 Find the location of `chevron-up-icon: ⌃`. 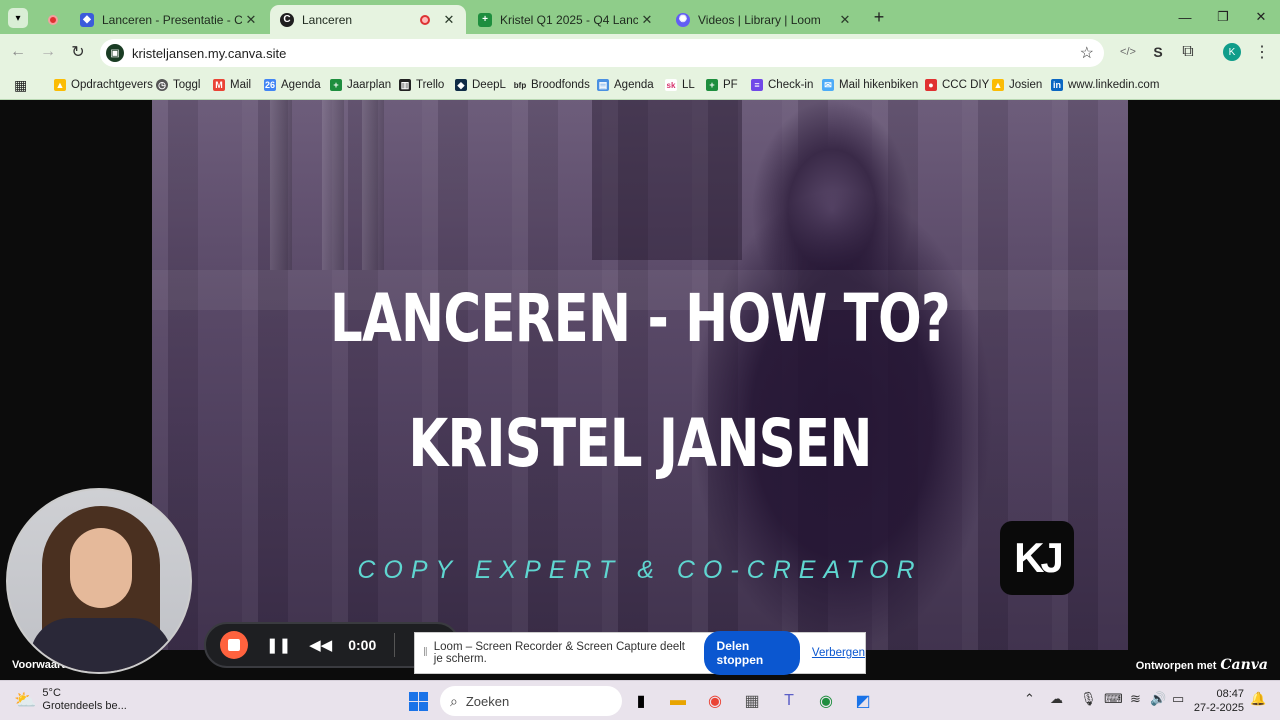

chevron-up-icon: ⌃ is located at coordinates (1029, 699).